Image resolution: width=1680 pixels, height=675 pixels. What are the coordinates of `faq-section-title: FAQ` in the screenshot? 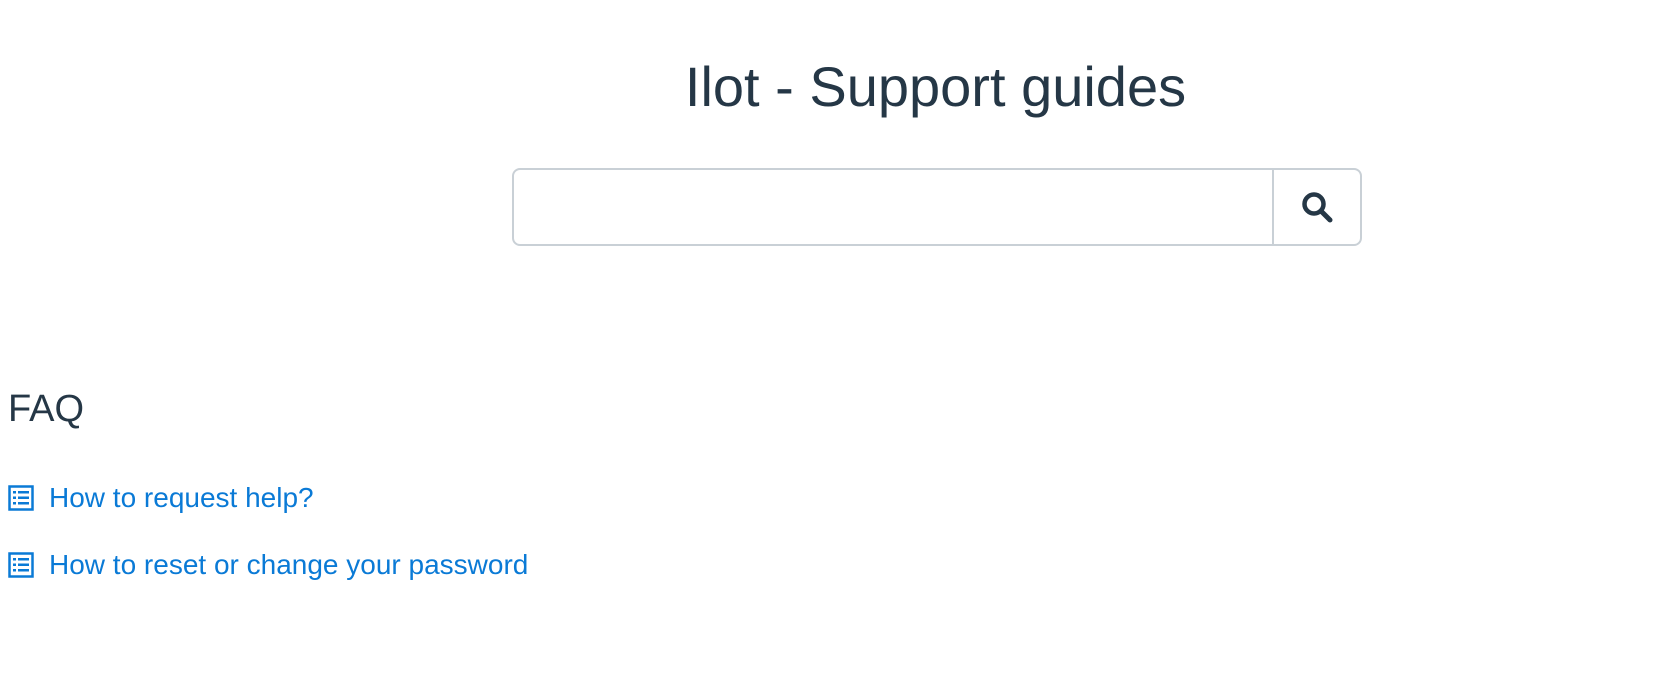 It's located at (46, 409).